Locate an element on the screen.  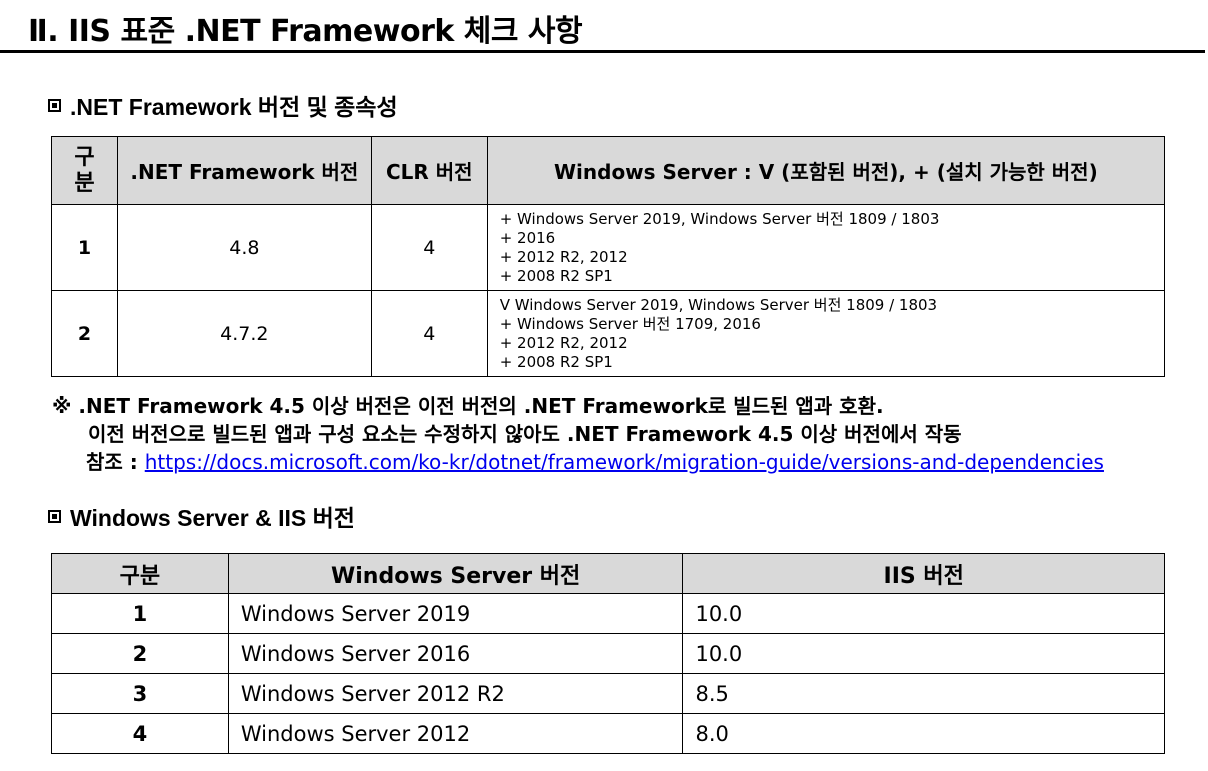
header-framework-version: .NET Framework 버전 is located at coordinates (244, 170).